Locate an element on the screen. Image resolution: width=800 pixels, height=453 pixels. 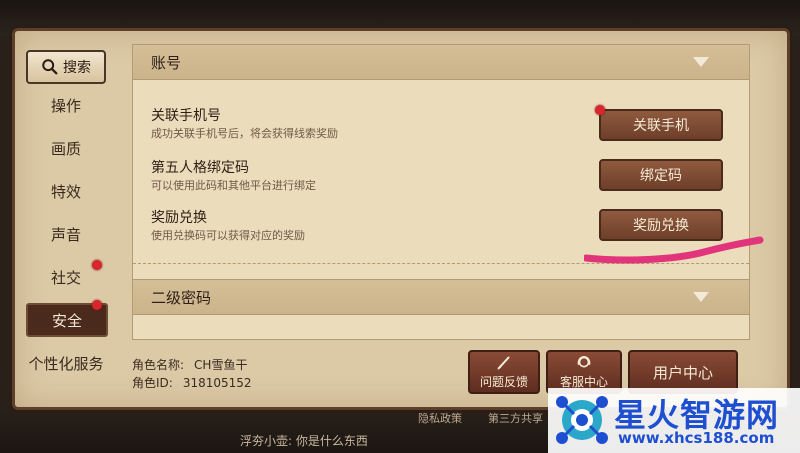
role-id-value: 318105152 is located at coordinates (217, 383).